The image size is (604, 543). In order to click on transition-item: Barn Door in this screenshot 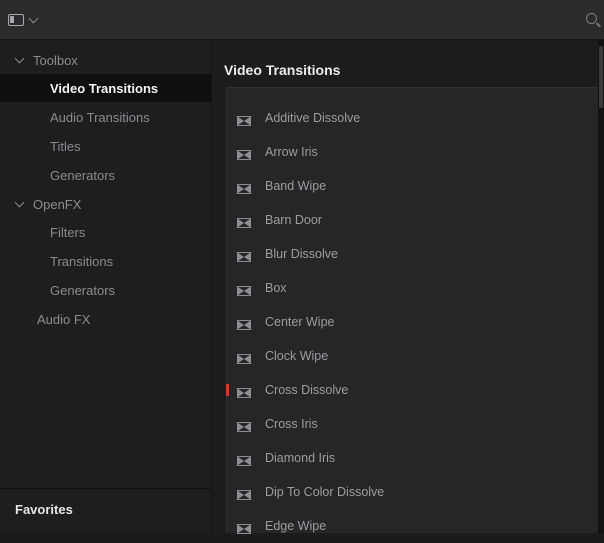, I will do `click(412, 220)`.